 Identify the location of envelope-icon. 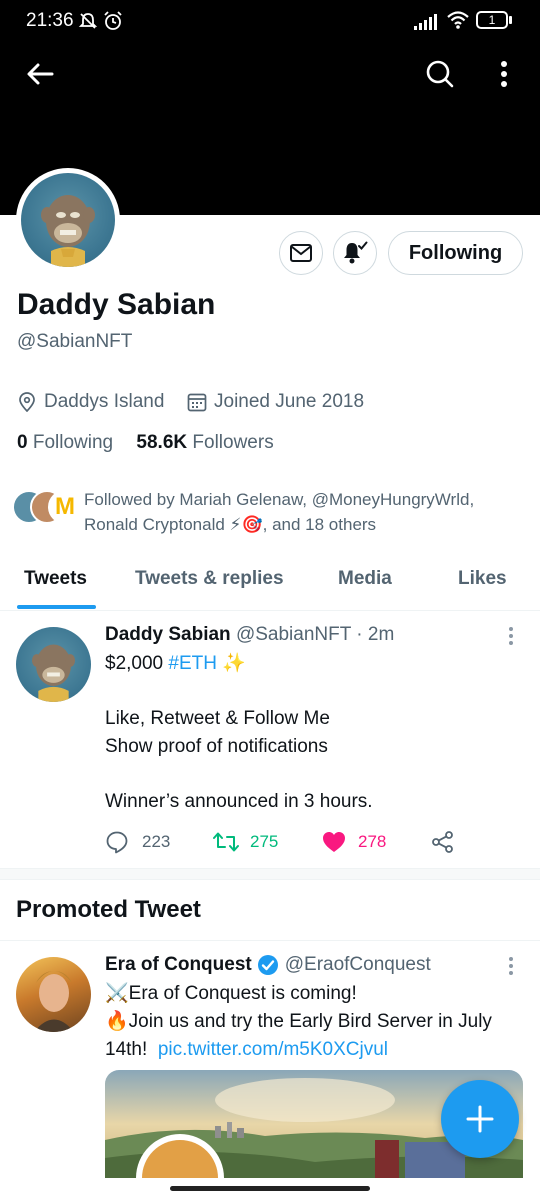
(301, 253).